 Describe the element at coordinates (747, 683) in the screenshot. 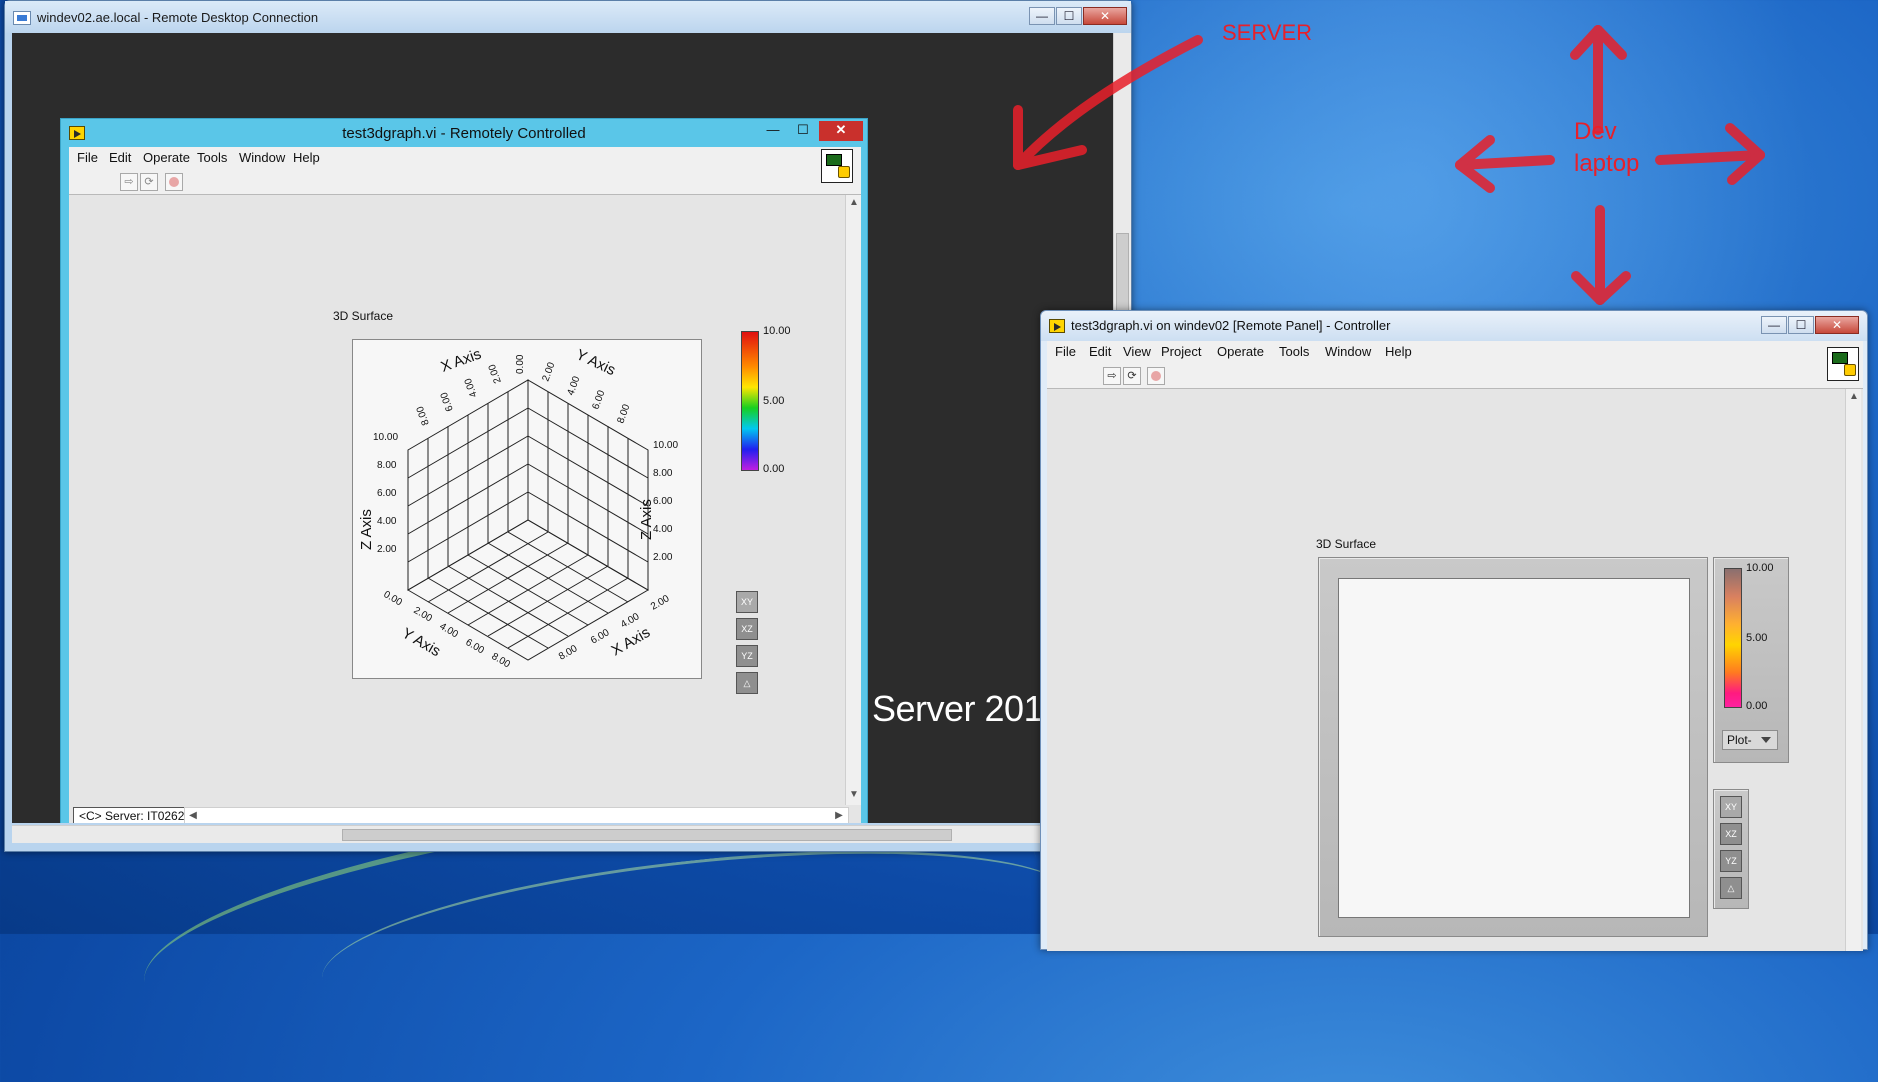

I see `default-view-icon: △` at that location.